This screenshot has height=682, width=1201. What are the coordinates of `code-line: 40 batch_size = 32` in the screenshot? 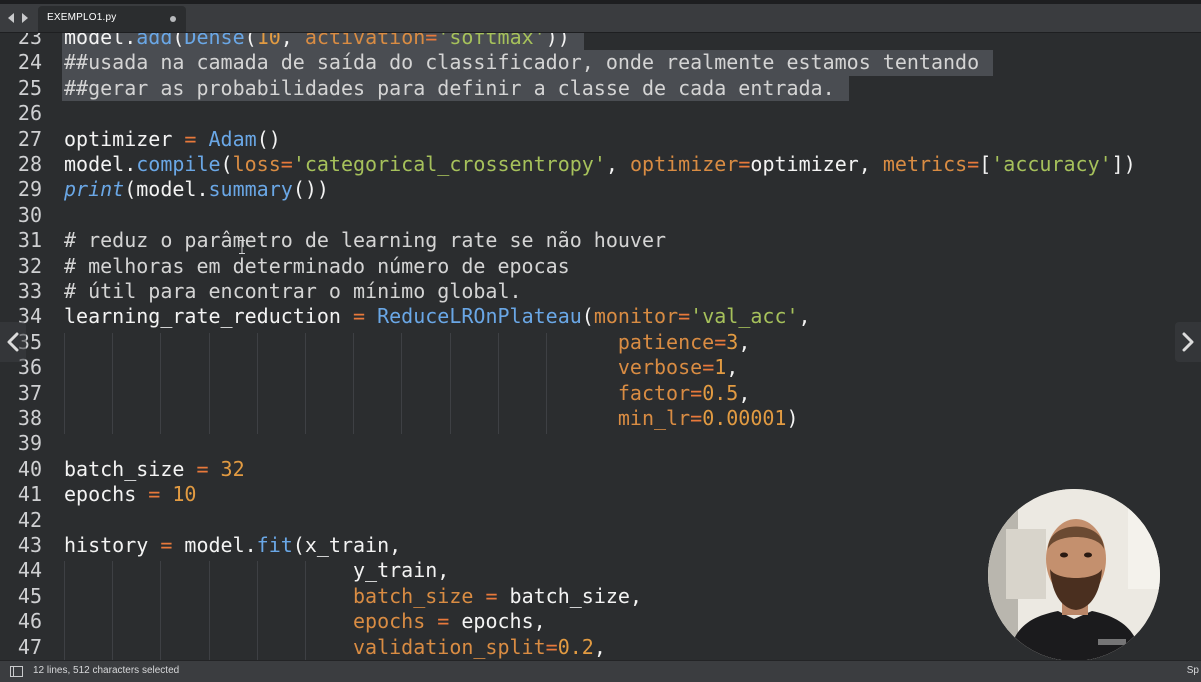 It's located at (600, 469).